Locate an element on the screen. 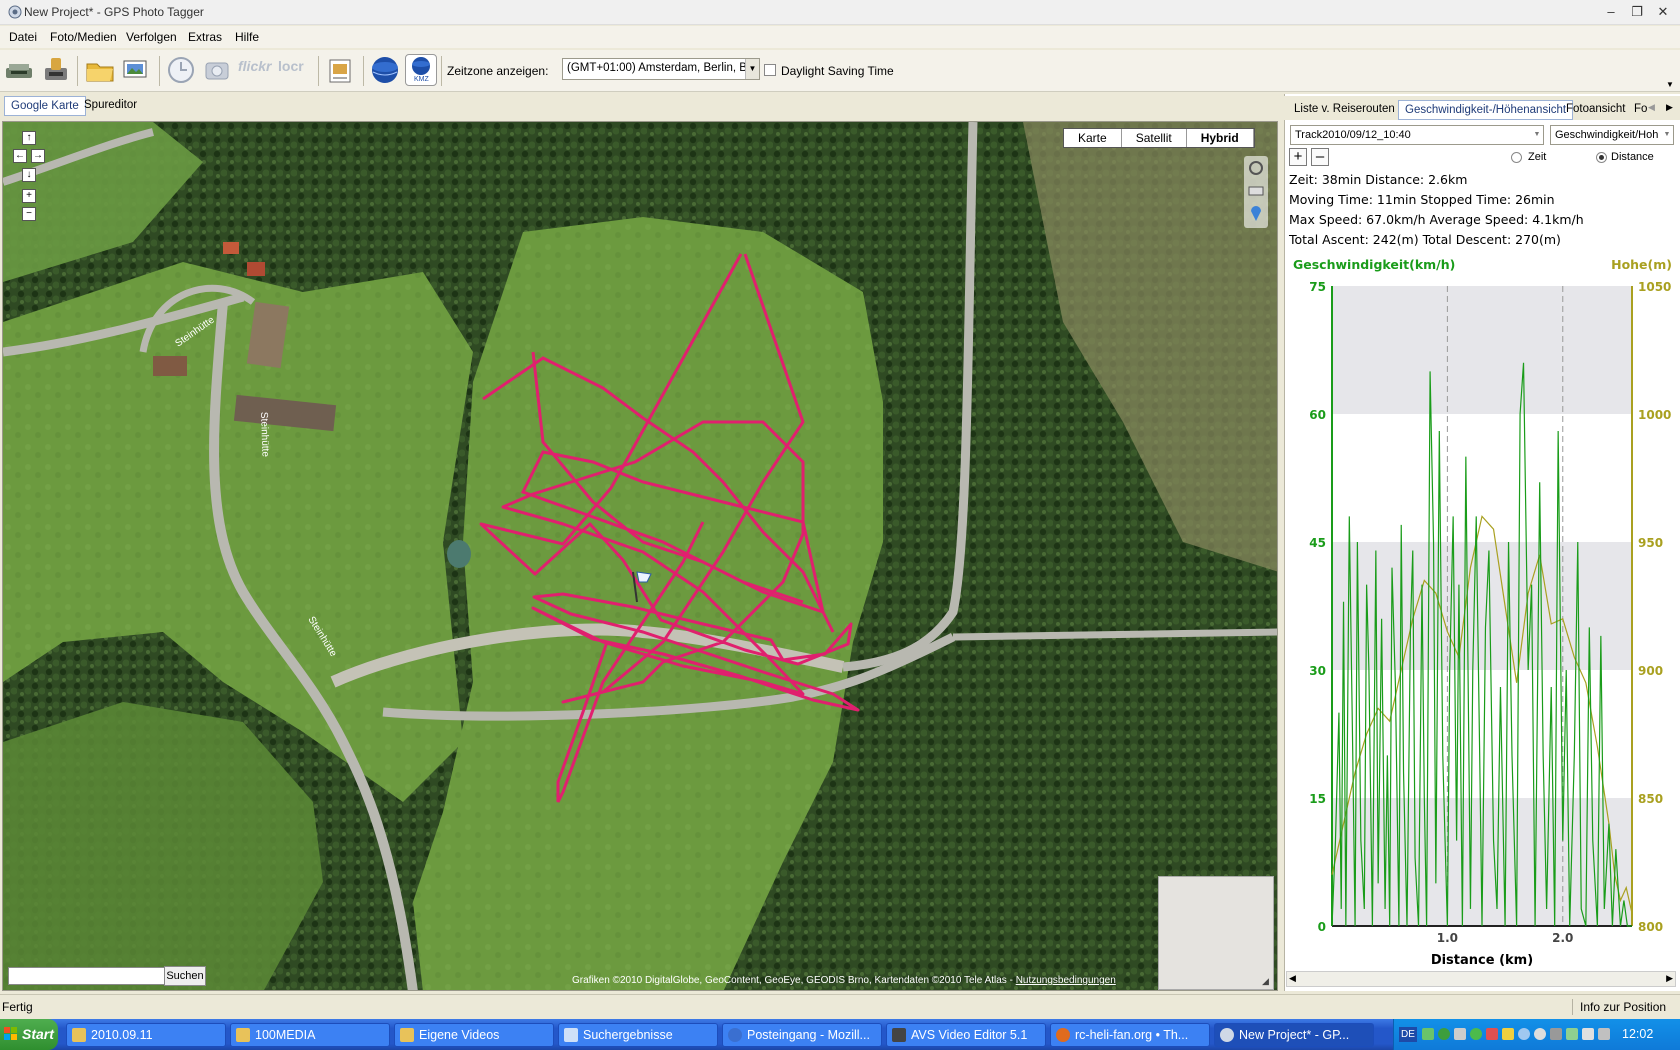 This screenshot has height=1050, width=1680. minimize-button: – is located at coordinates (1611, 12).